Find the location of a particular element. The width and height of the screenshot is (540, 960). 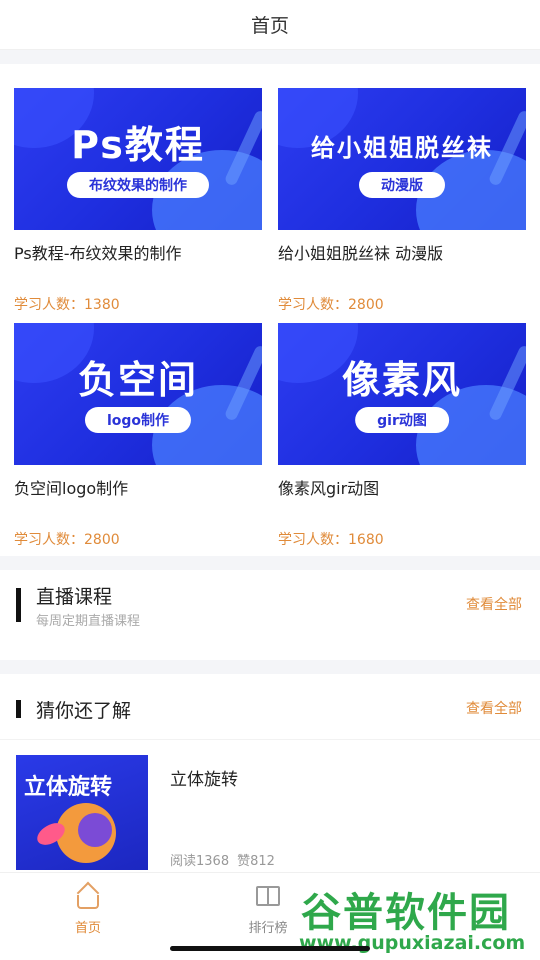

course-thumbnail: 负空间 logo制作 is located at coordinates (138, 394).